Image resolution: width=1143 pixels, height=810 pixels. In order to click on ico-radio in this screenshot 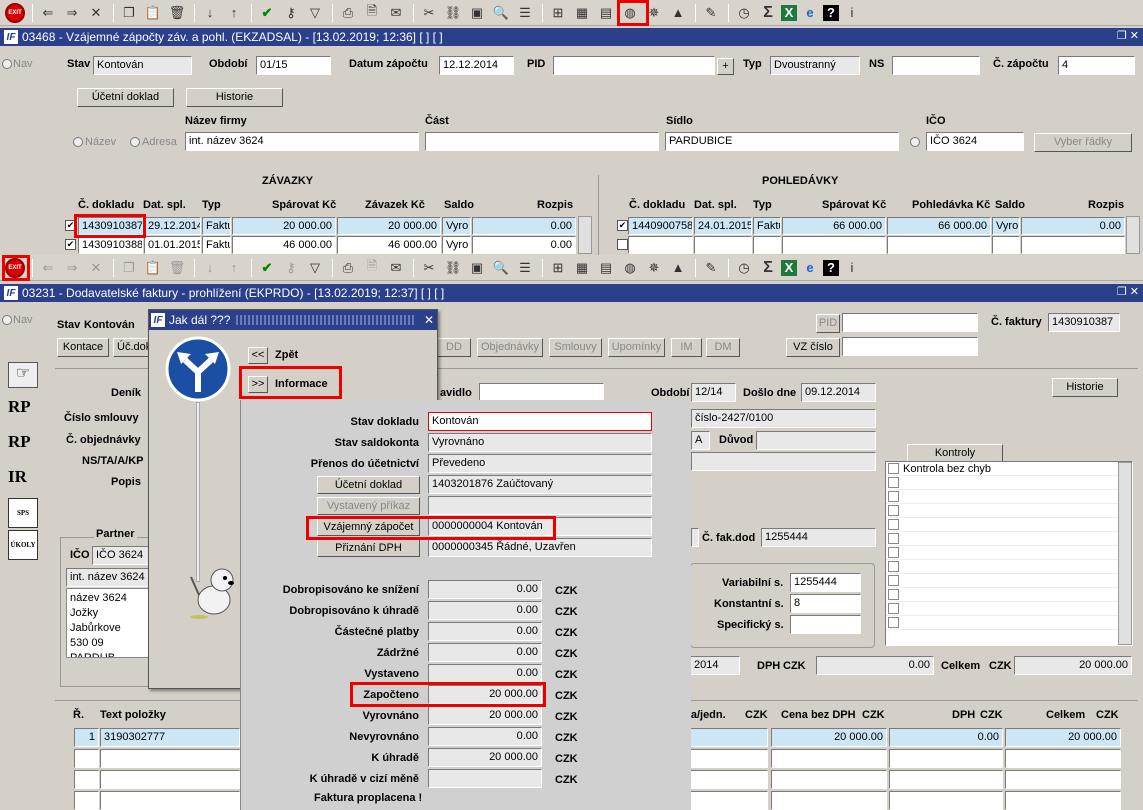, I will do `click(915, 142)`.